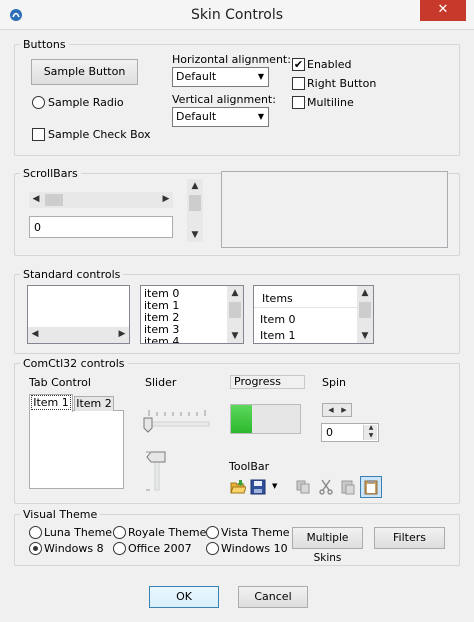 The height and width of the screenshot is (622, 474). Describe the element at coordinates (192, 314) in the screenshot. I see `list-box: item 0 item 1 item 2 item 3 item 4 ▲ ▼` at that location.